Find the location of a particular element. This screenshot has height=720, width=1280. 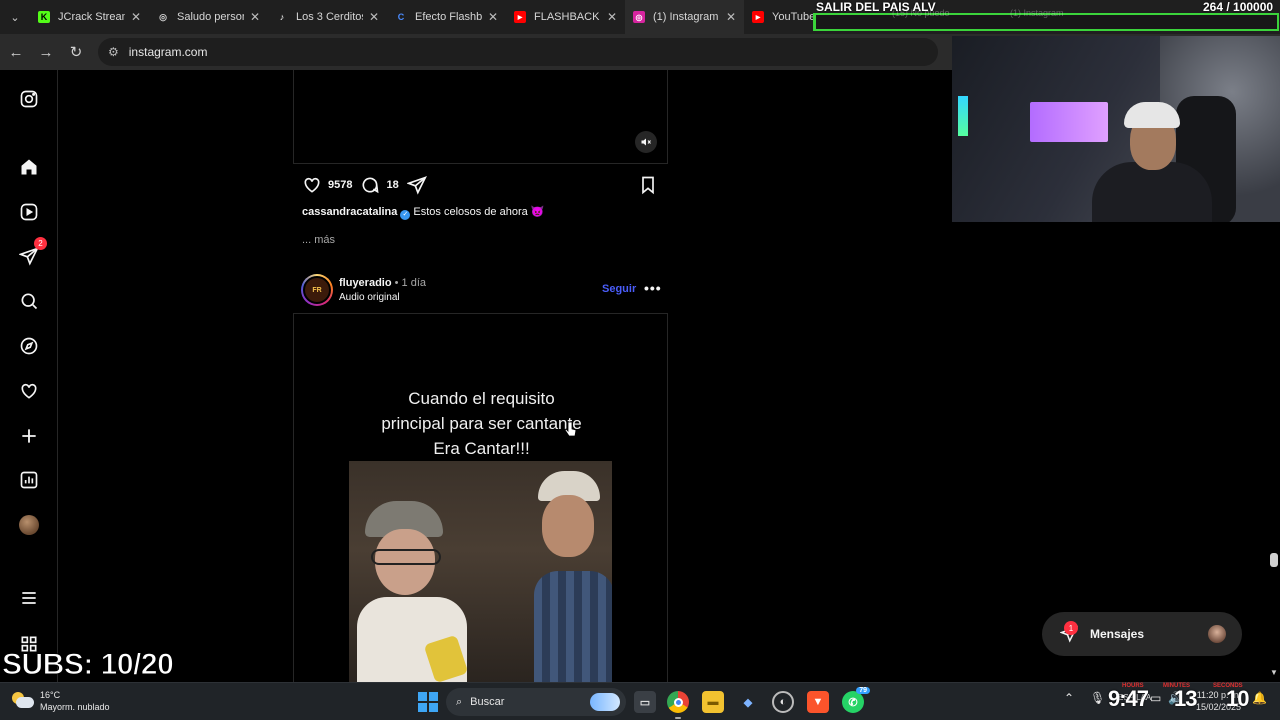

globe-favicon-icon: ◎ is located at coordinates (163, 16).